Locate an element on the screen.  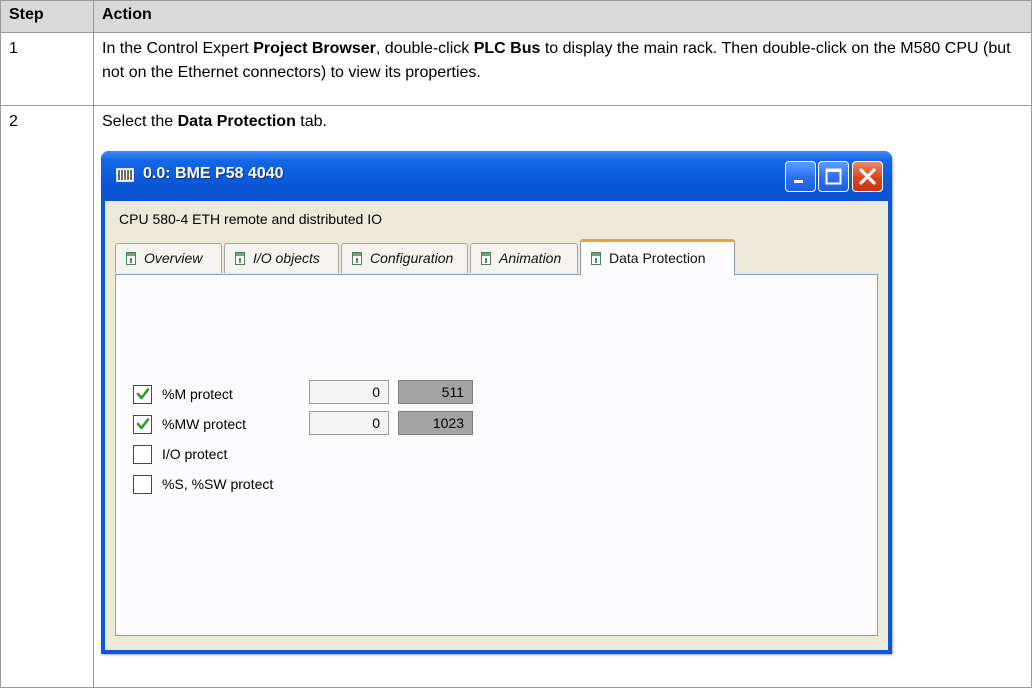
minimize-button is located at coordinates (800, 176).